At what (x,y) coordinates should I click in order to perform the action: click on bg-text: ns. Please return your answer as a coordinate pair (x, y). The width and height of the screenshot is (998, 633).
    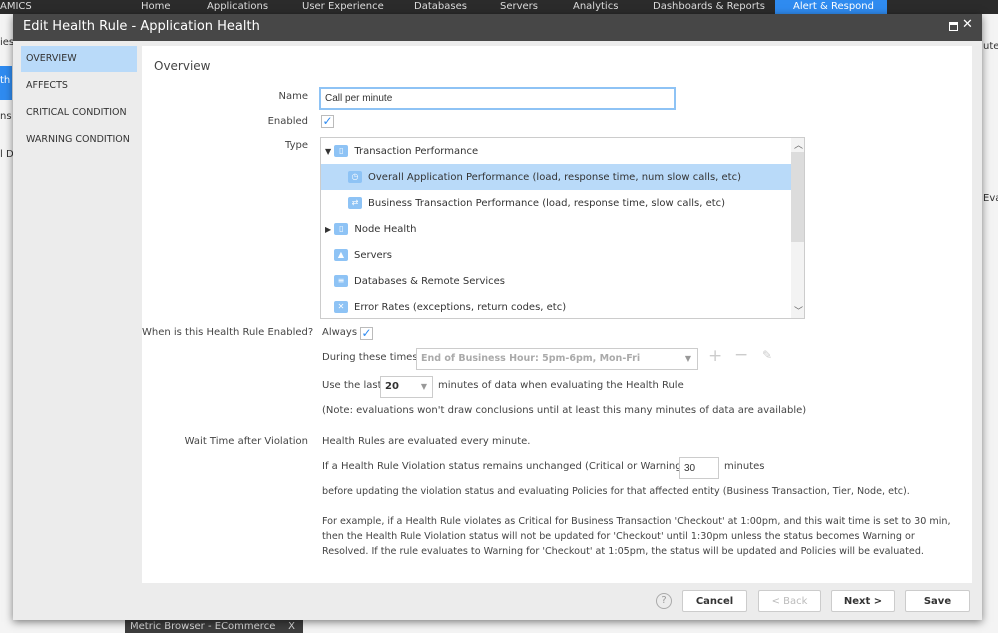
    Looking at the image, I should click on (6, 116).